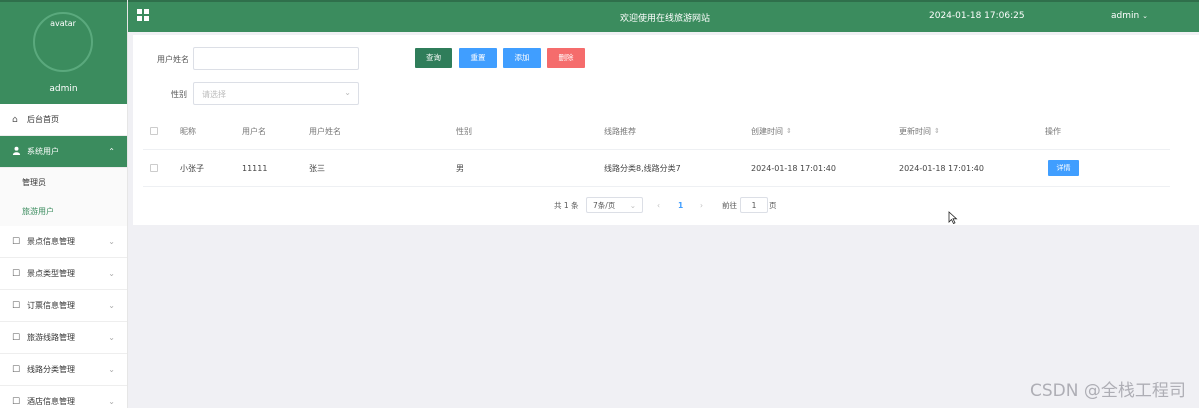 The width and height of the screenshot is (1199, 408). What do you see at coordinates (325, 131) in the screenshot?
I see `column-header-fullname: 用户姓名` at bounding box center [325, 131].